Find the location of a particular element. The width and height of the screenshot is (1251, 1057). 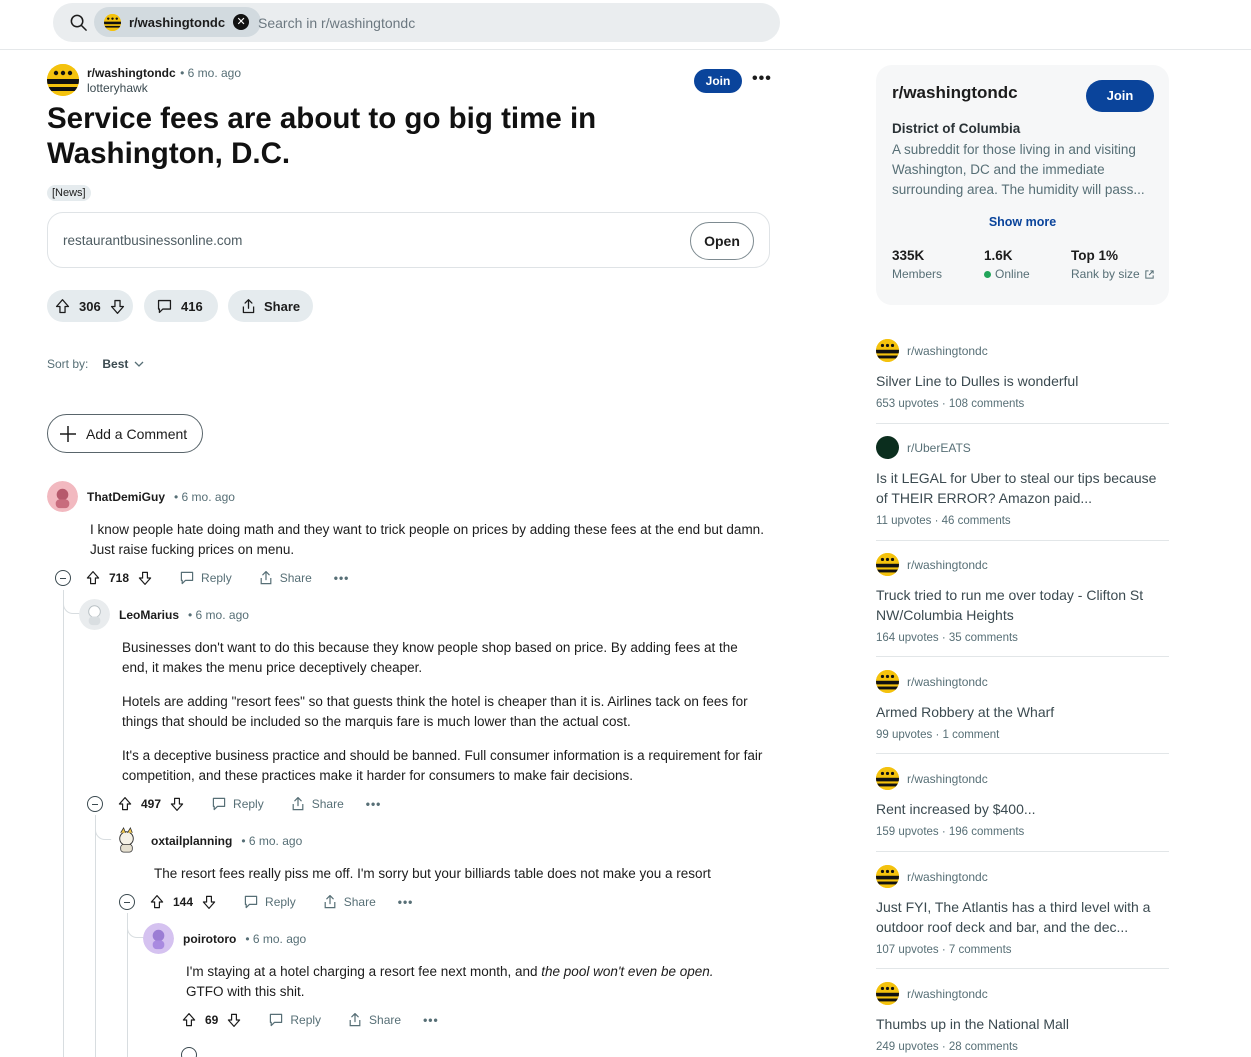

community-title: r/washingtondc is located at coordinates (955, 93).